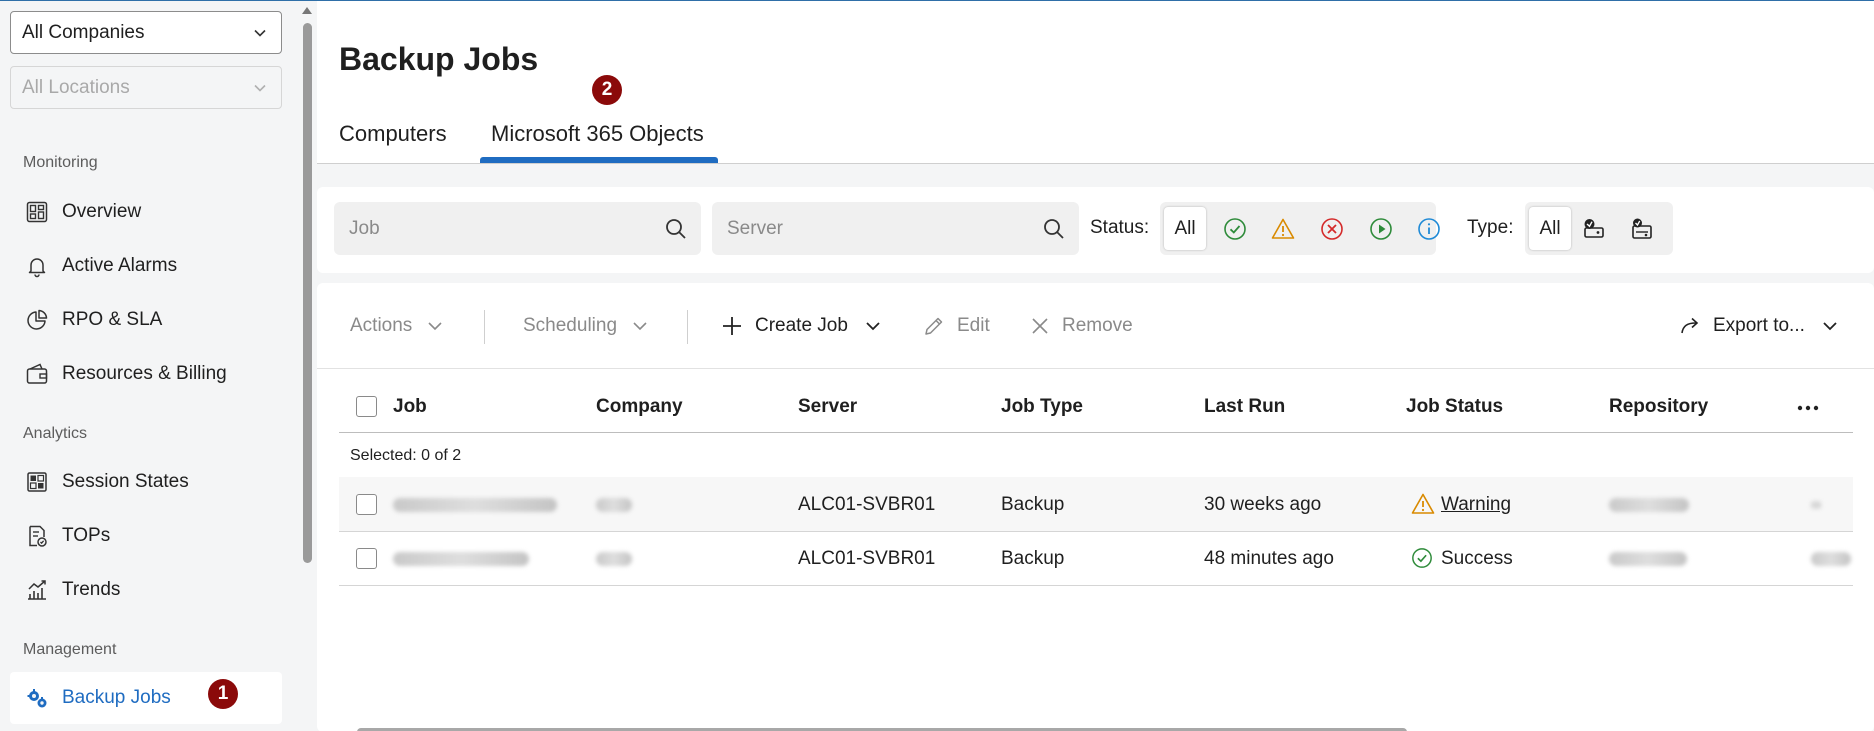 The width and height of the screenshot is (1874, 731). What do you see at coordinates (37, 590) in the screenshot?
I see `trend-icon` at bounding box center [37, 590].